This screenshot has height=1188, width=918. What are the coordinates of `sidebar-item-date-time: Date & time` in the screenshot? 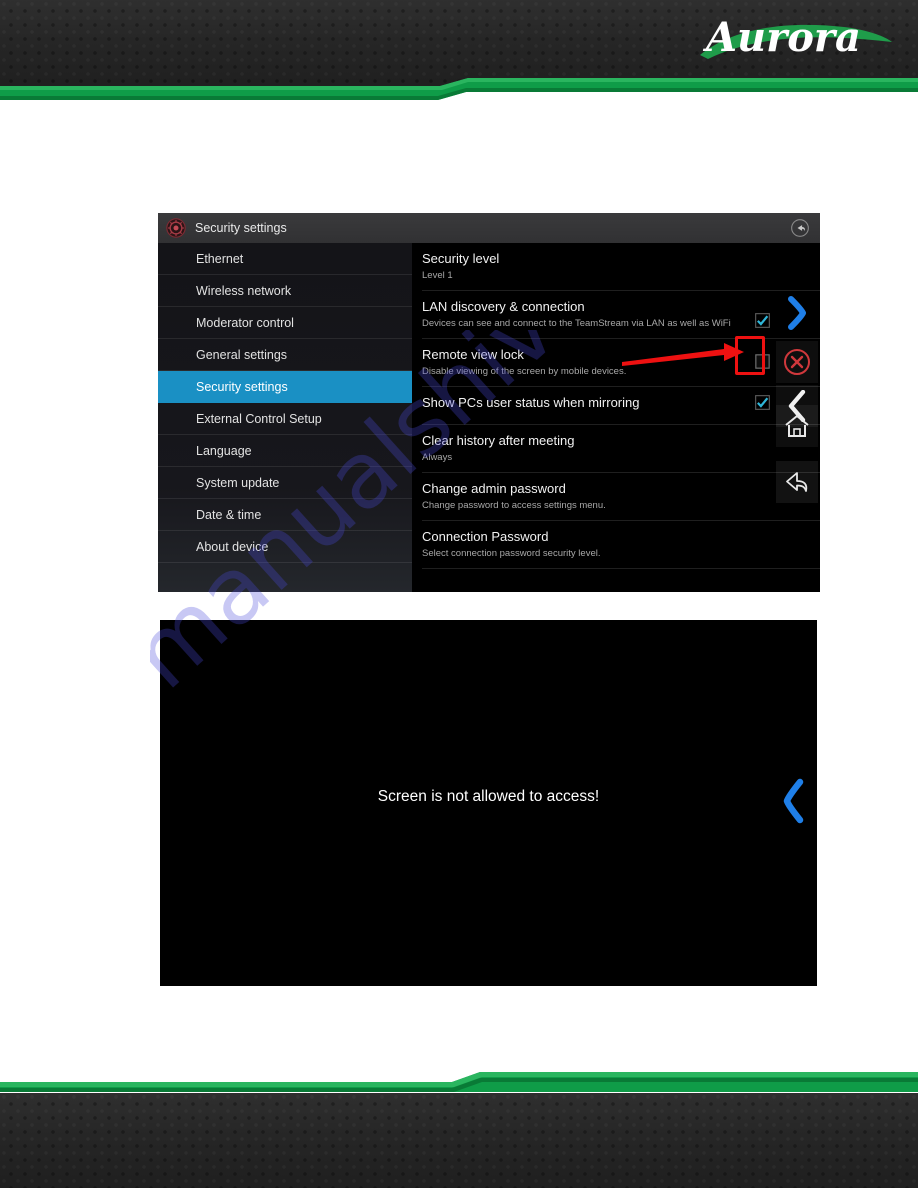 It's located at (285, 515).